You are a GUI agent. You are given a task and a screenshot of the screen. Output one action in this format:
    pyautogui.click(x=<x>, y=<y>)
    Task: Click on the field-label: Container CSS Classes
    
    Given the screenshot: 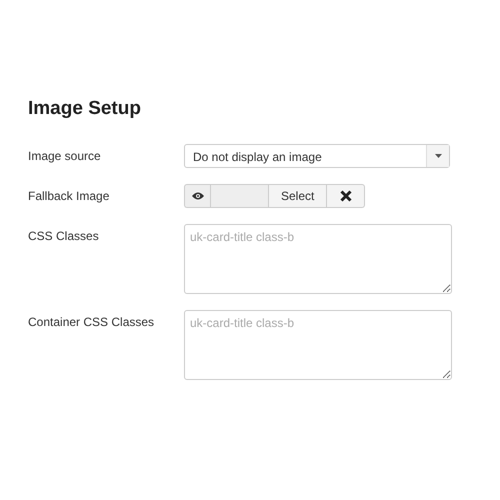 What is the action you would take?
    pyautogui.click(x=92, y=321)
    